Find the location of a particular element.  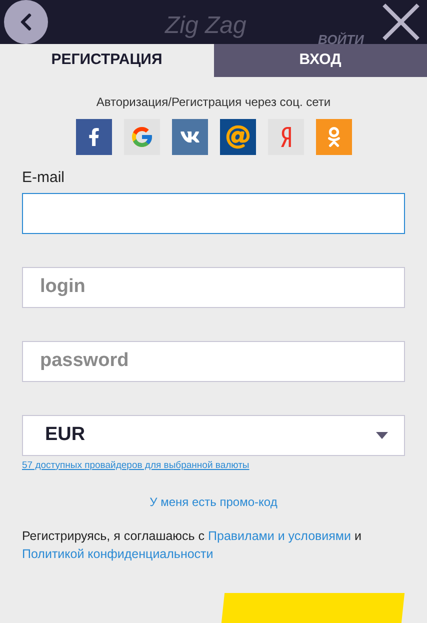

currency-select: EUR is located at coordinates (213, 435).